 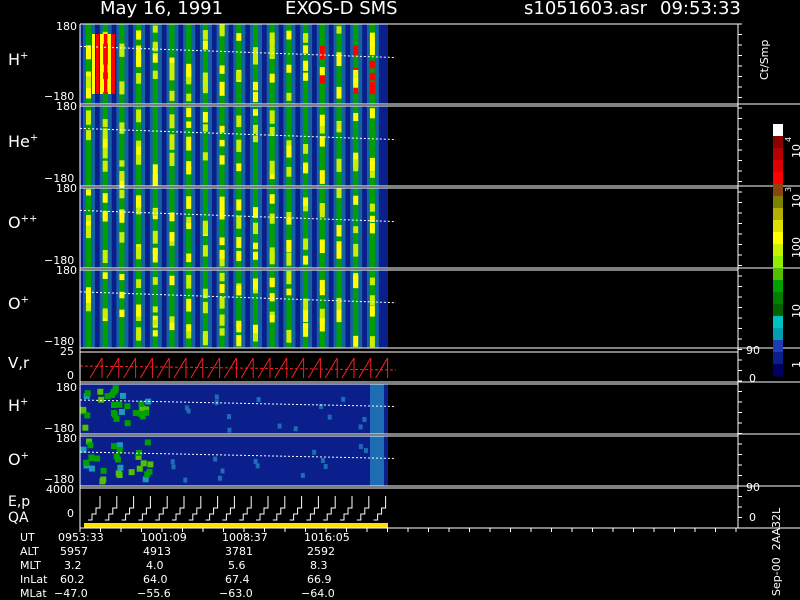 What do you see at coordinates (788, 139) in the screenshot?
I see `colorbar-label-1e4-exp: 4` at bounding box center [788, 139].